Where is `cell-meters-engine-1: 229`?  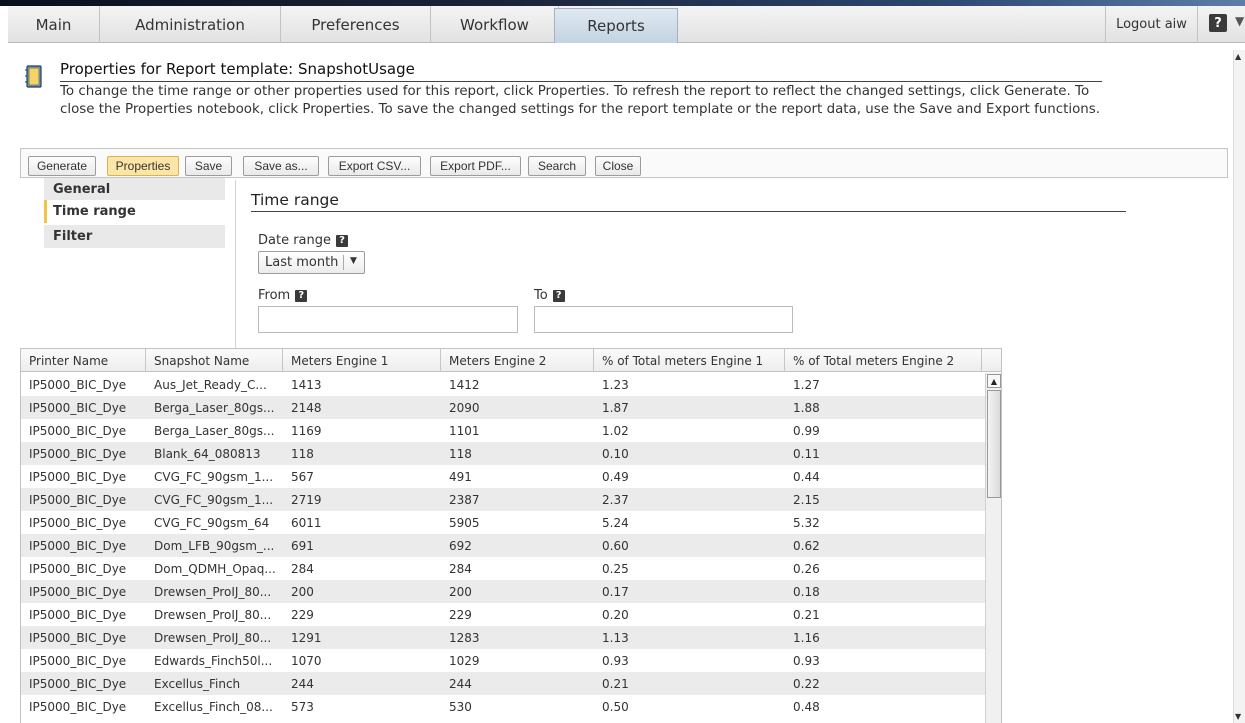 cell-meters-engine-1: 229 is located at coordinates (302, 614).